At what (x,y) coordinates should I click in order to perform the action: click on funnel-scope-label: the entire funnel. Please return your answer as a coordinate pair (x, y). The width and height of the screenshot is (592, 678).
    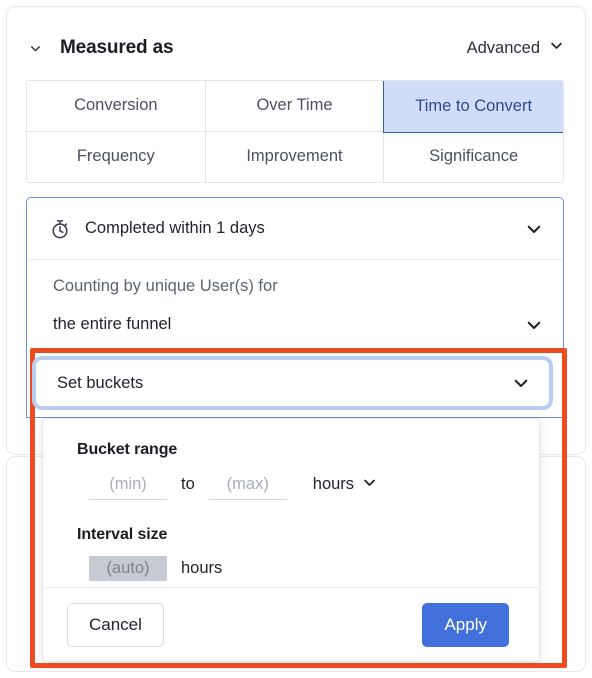
    Looking at the image, I should click on (112, 324).